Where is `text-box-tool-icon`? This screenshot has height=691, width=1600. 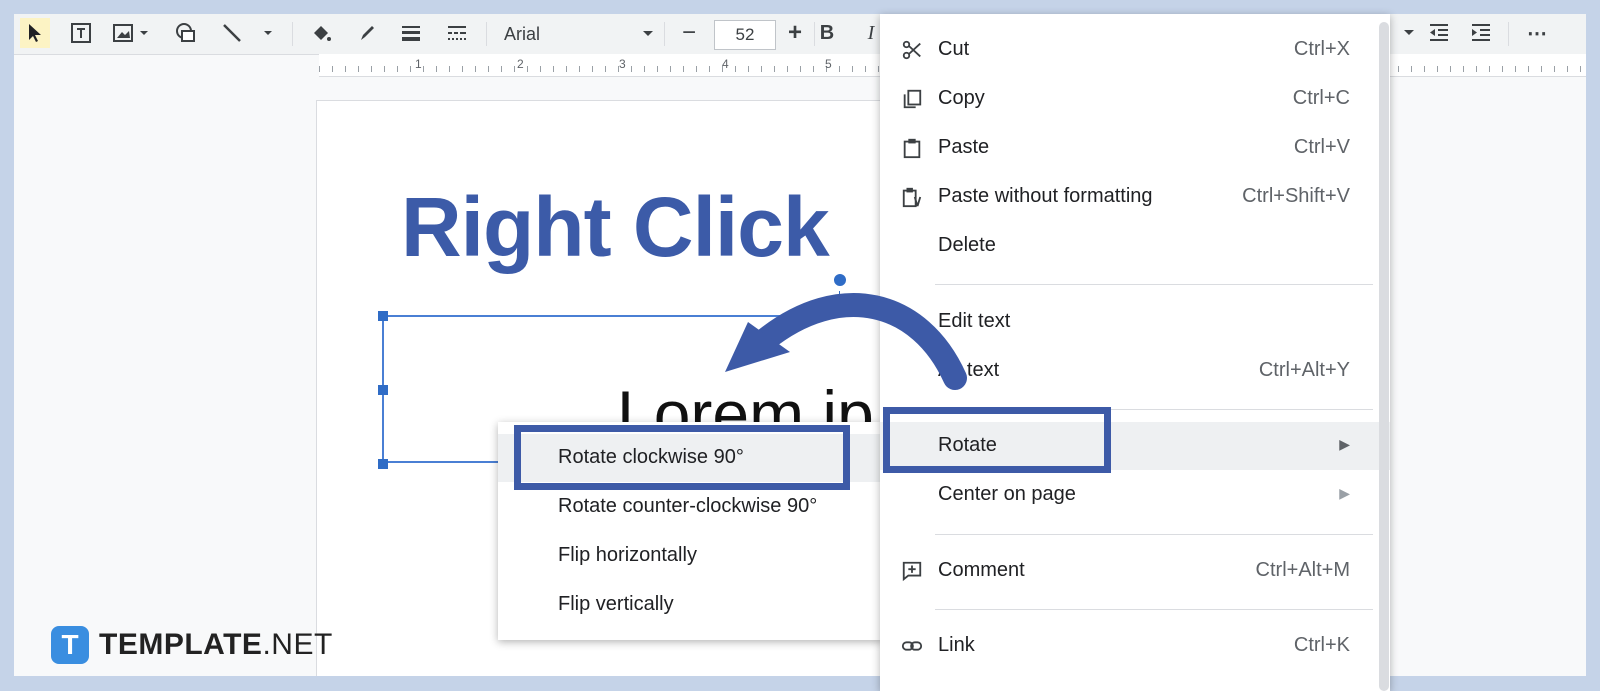
text-box-tool-icon is located at coordinates (81, 33).